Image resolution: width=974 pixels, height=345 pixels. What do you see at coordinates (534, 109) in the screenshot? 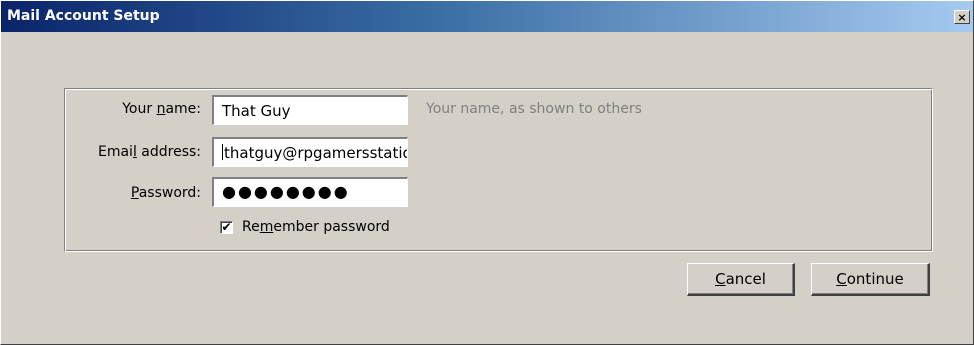
I see `name-hint: Your name, as shown to others` at bounding box center [534, 109].